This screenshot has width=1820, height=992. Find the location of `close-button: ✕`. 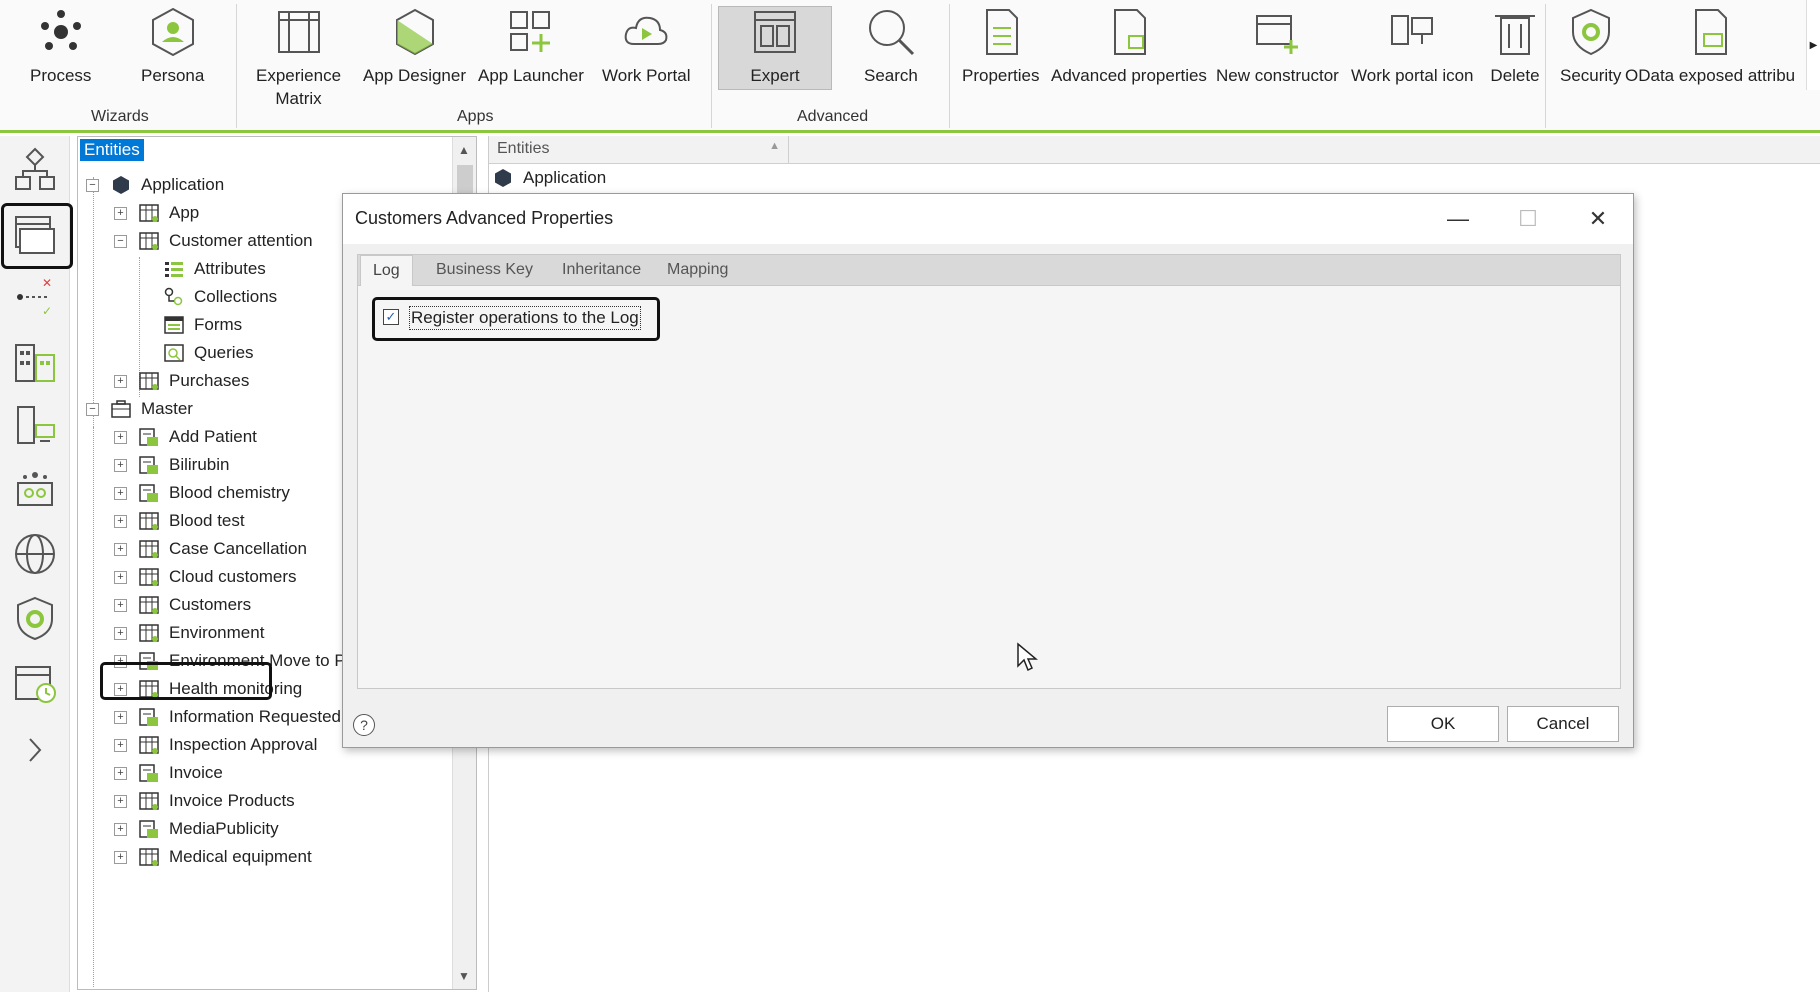

close-button: ✕ is located at coordinates (1598, 219).